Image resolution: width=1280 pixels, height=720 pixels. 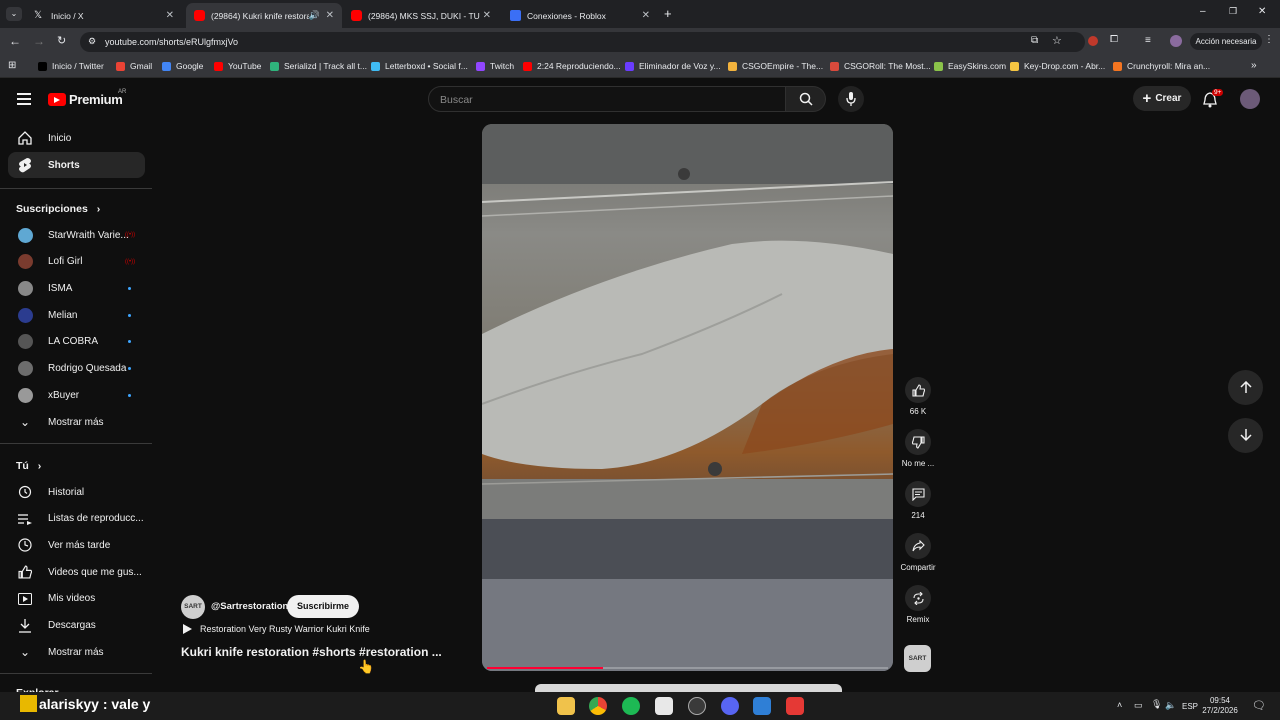 I want to click on sidebar-item-you: Mis videos, so click(x=76, y=599).